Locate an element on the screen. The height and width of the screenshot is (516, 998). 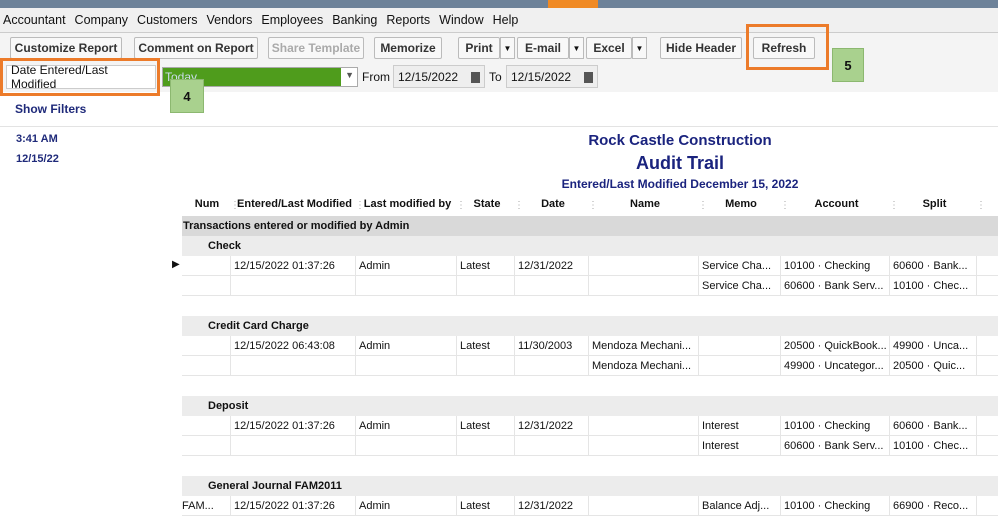
menu-accountant: Accountant is located at coordinates (34, 20).